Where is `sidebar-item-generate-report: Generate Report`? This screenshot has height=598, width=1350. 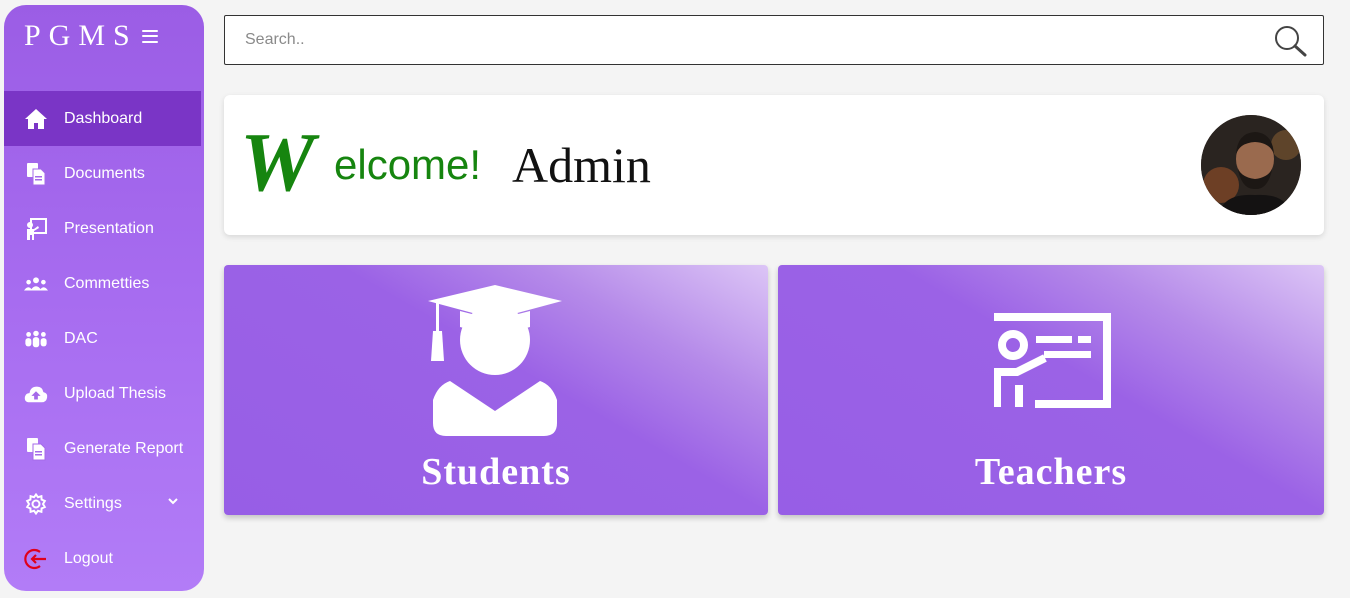 sidebar-item-generate-report: Generate Report is located at coordinates (104, 448).